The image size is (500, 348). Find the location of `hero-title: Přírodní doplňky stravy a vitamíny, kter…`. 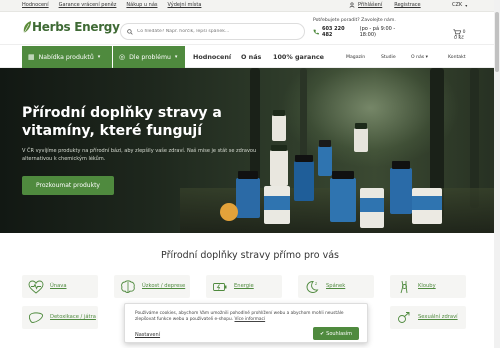

hero-title: Přírodní doplňky stravy a vitamíny, kter… is located at coordinates (122, 122).